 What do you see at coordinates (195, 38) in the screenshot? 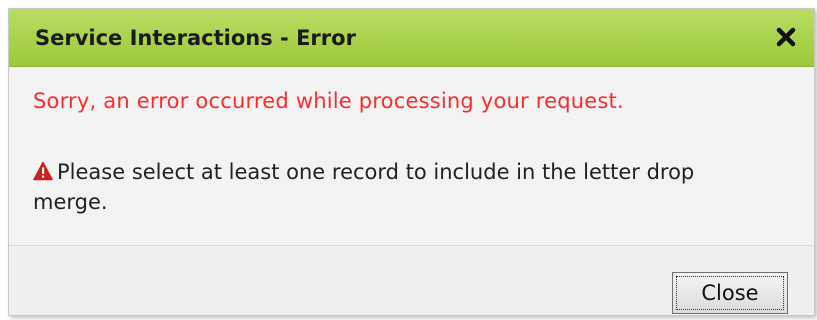
I see `dialog-title: Service Interactions - Error` at bounding box center [195, 38].